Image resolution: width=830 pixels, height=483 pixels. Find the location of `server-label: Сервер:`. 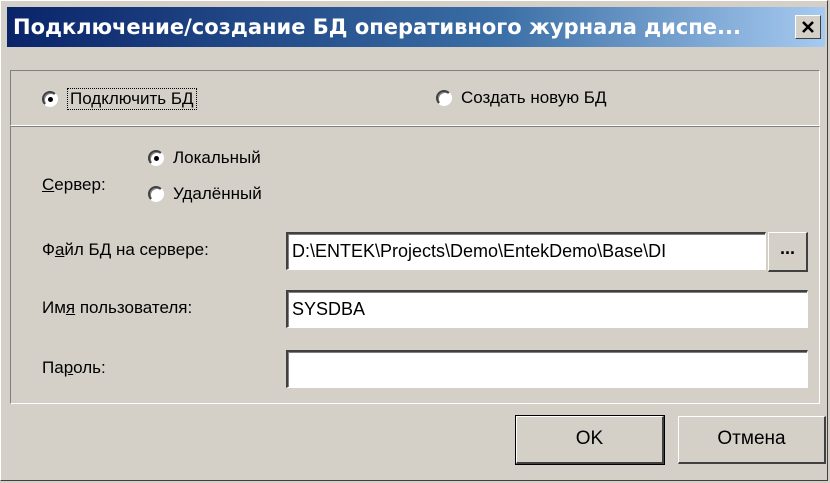

server-label: Сервер: is located at coordinates (74, 184).